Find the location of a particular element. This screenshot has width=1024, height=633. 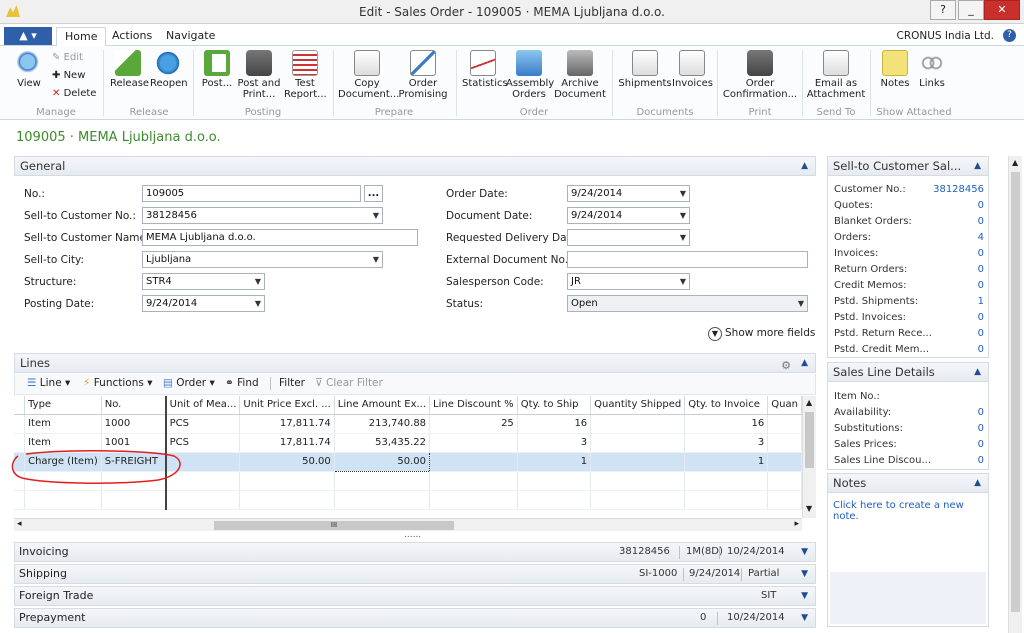

column-header: Line Discount % is located at coordinates (473, 405).